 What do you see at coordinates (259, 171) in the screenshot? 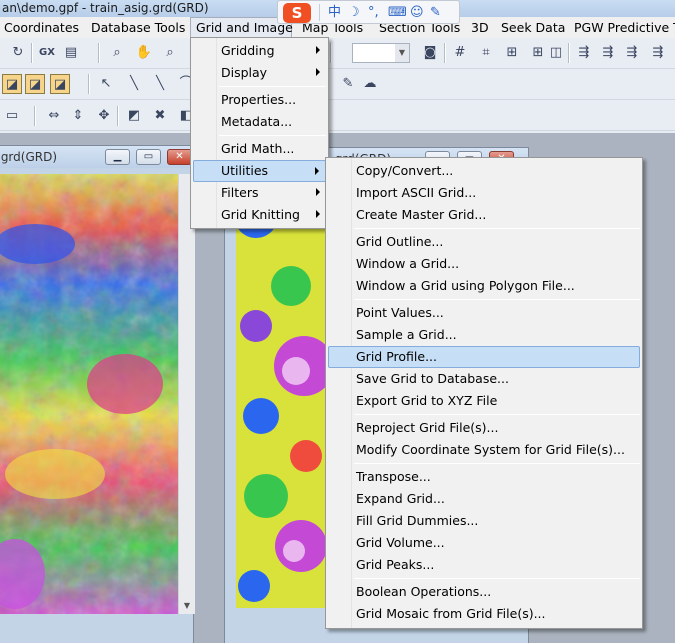
I see `menu-item-utilities: Utilities` at bounding box center [259, 171].